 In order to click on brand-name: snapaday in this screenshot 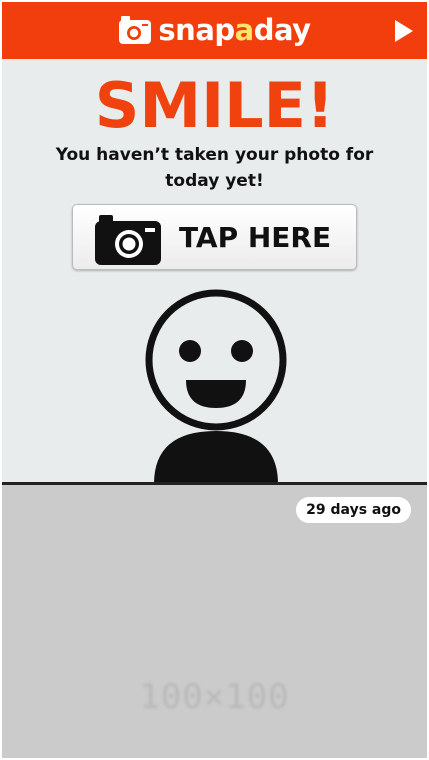, I will do `click(234, 30)`.